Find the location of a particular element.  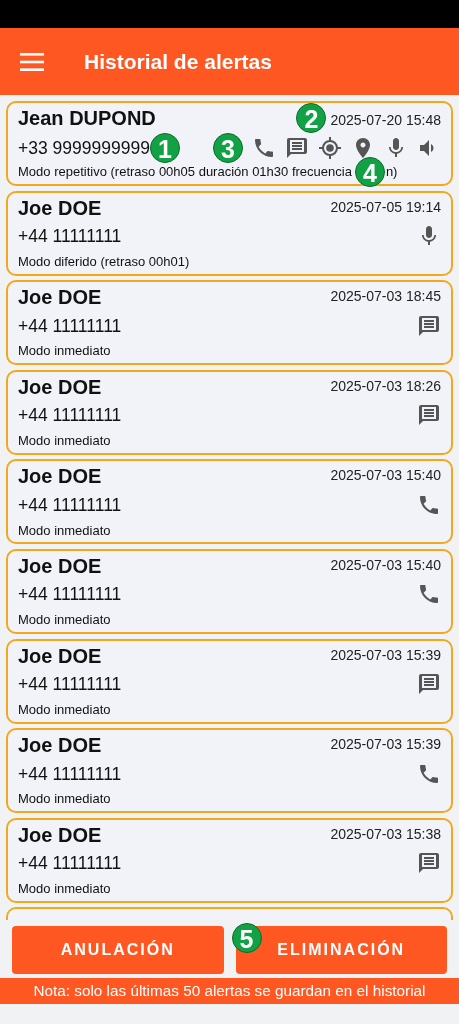

target-icon is located at coordinates (330, 148).